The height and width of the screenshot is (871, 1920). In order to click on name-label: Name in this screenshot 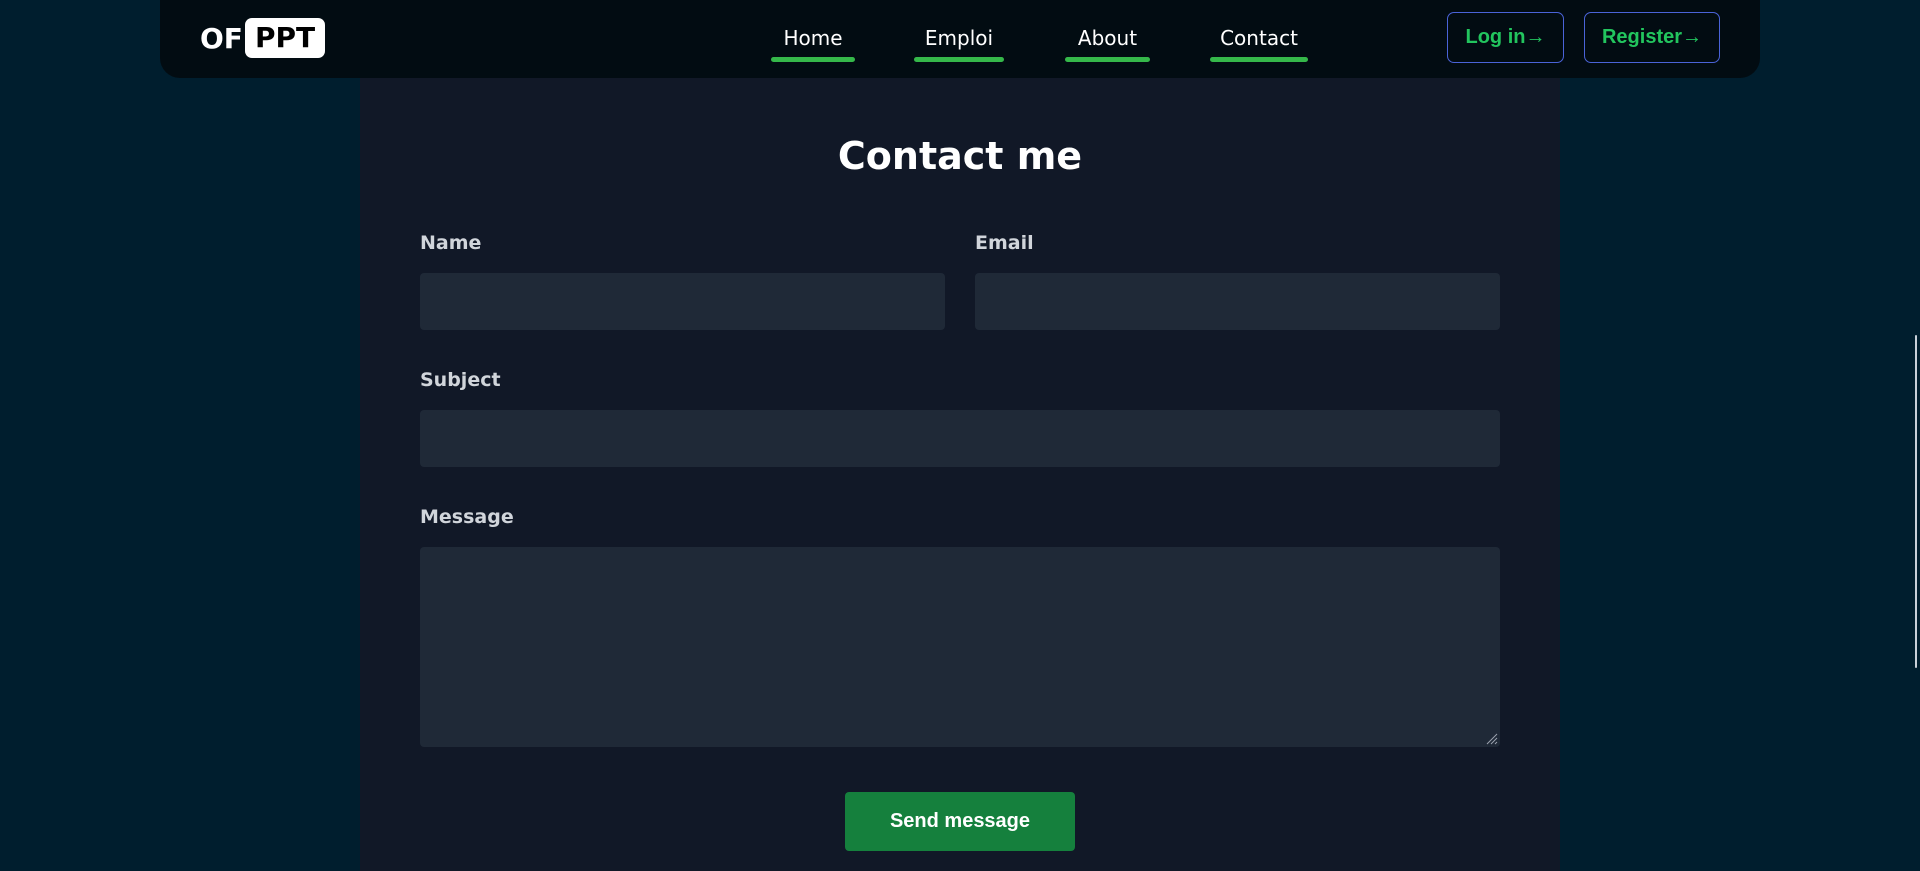, I will do `click(451, 243)`.